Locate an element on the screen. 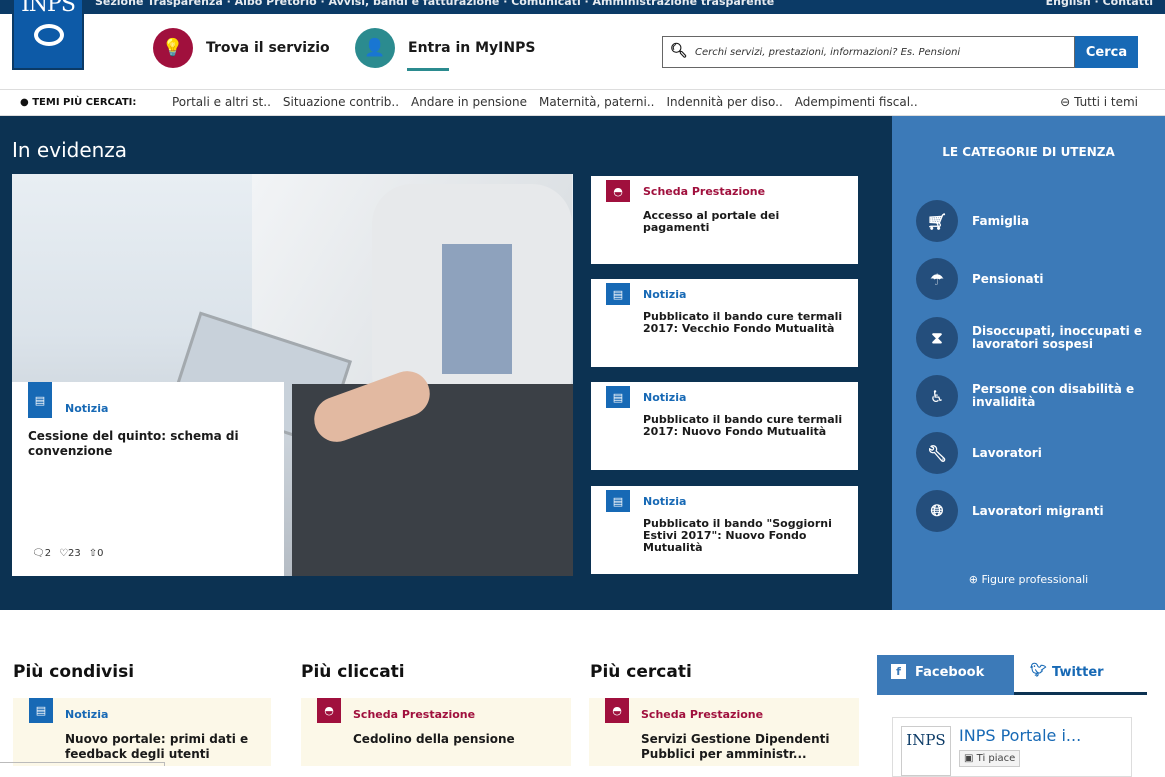 Image resolution: width=1165 pixels, height=777 pixels. circle-minus-icon: ⊖ is located at coordinates (1065, 102).